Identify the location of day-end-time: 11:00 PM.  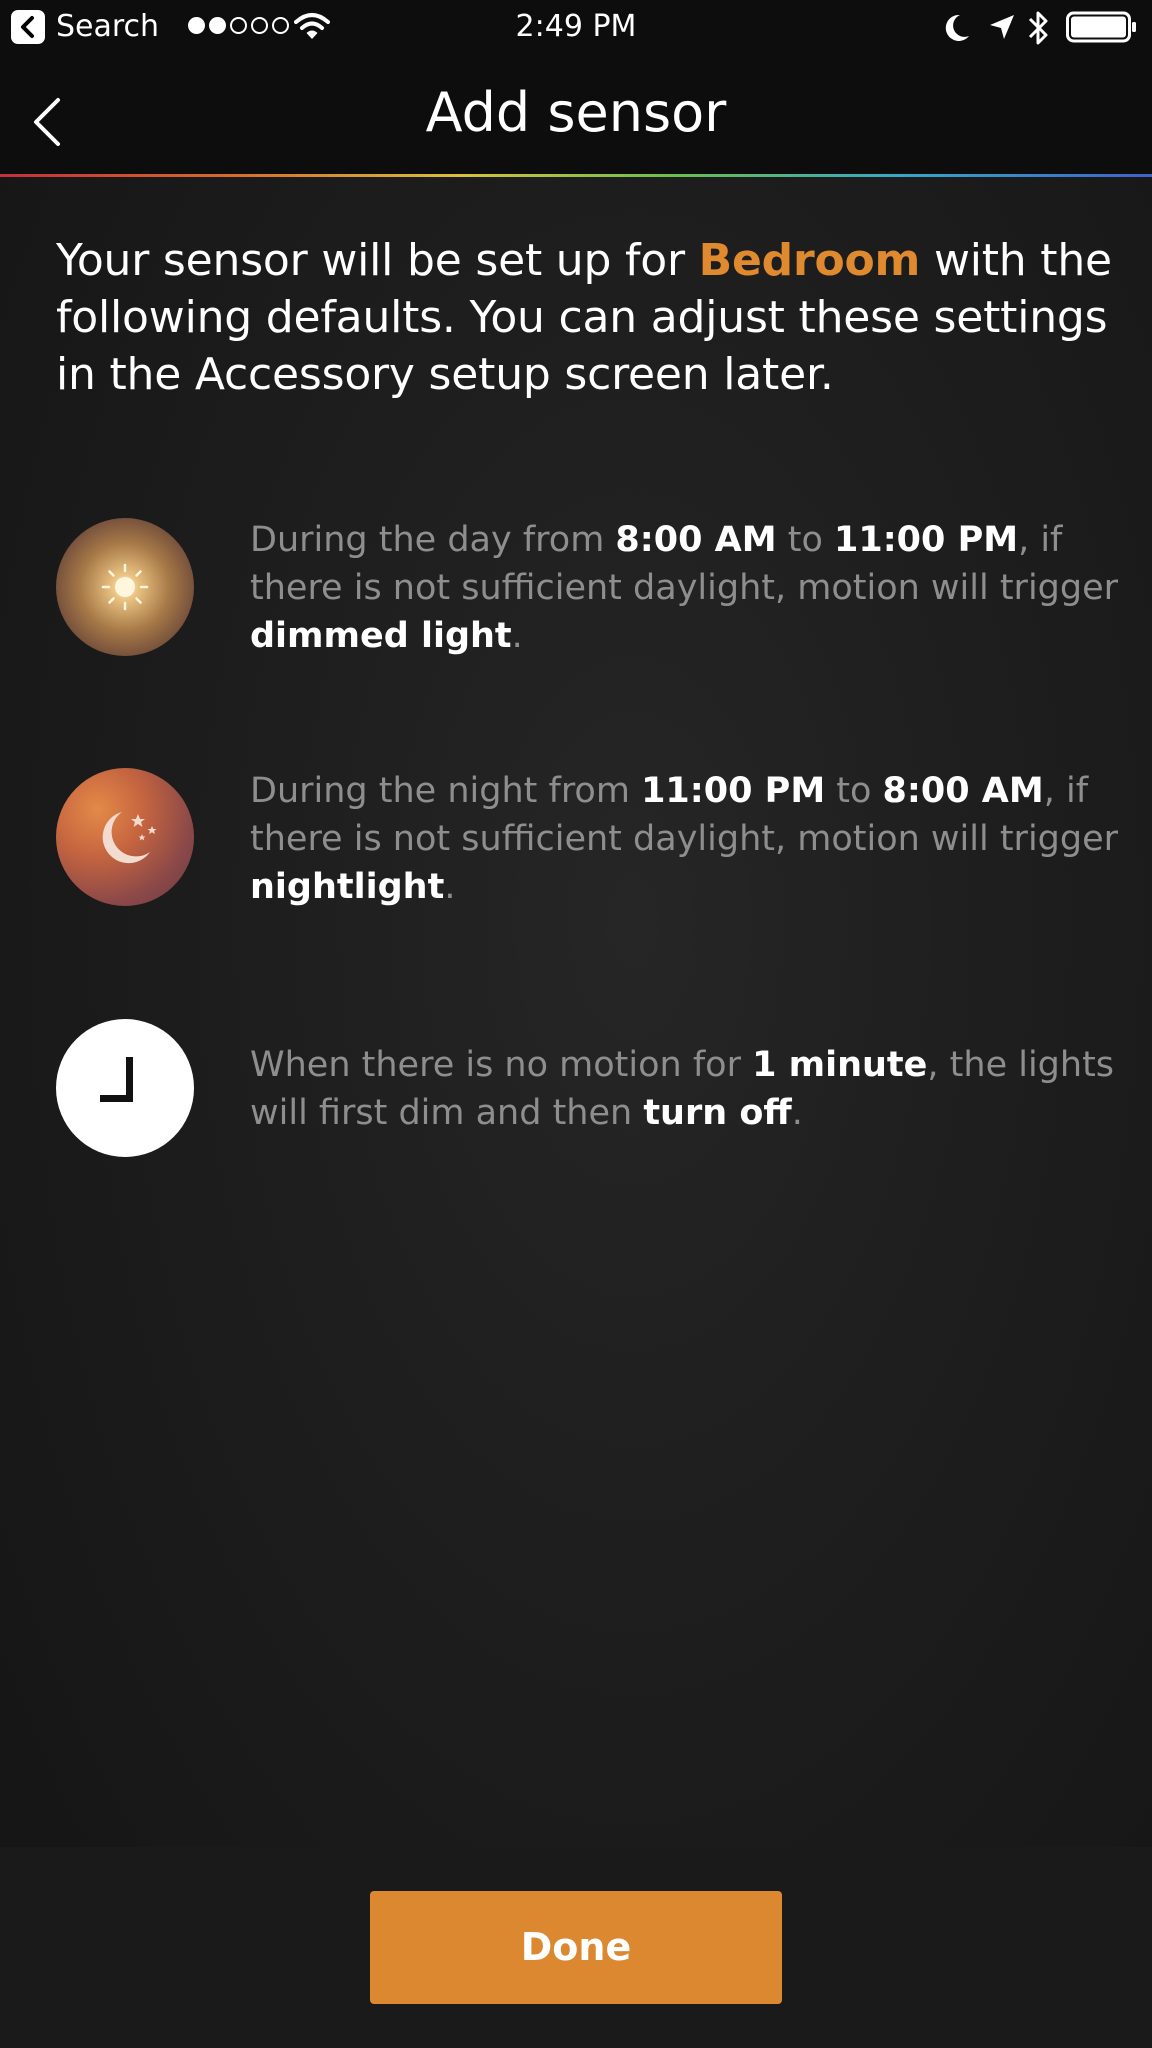
(926, 540).